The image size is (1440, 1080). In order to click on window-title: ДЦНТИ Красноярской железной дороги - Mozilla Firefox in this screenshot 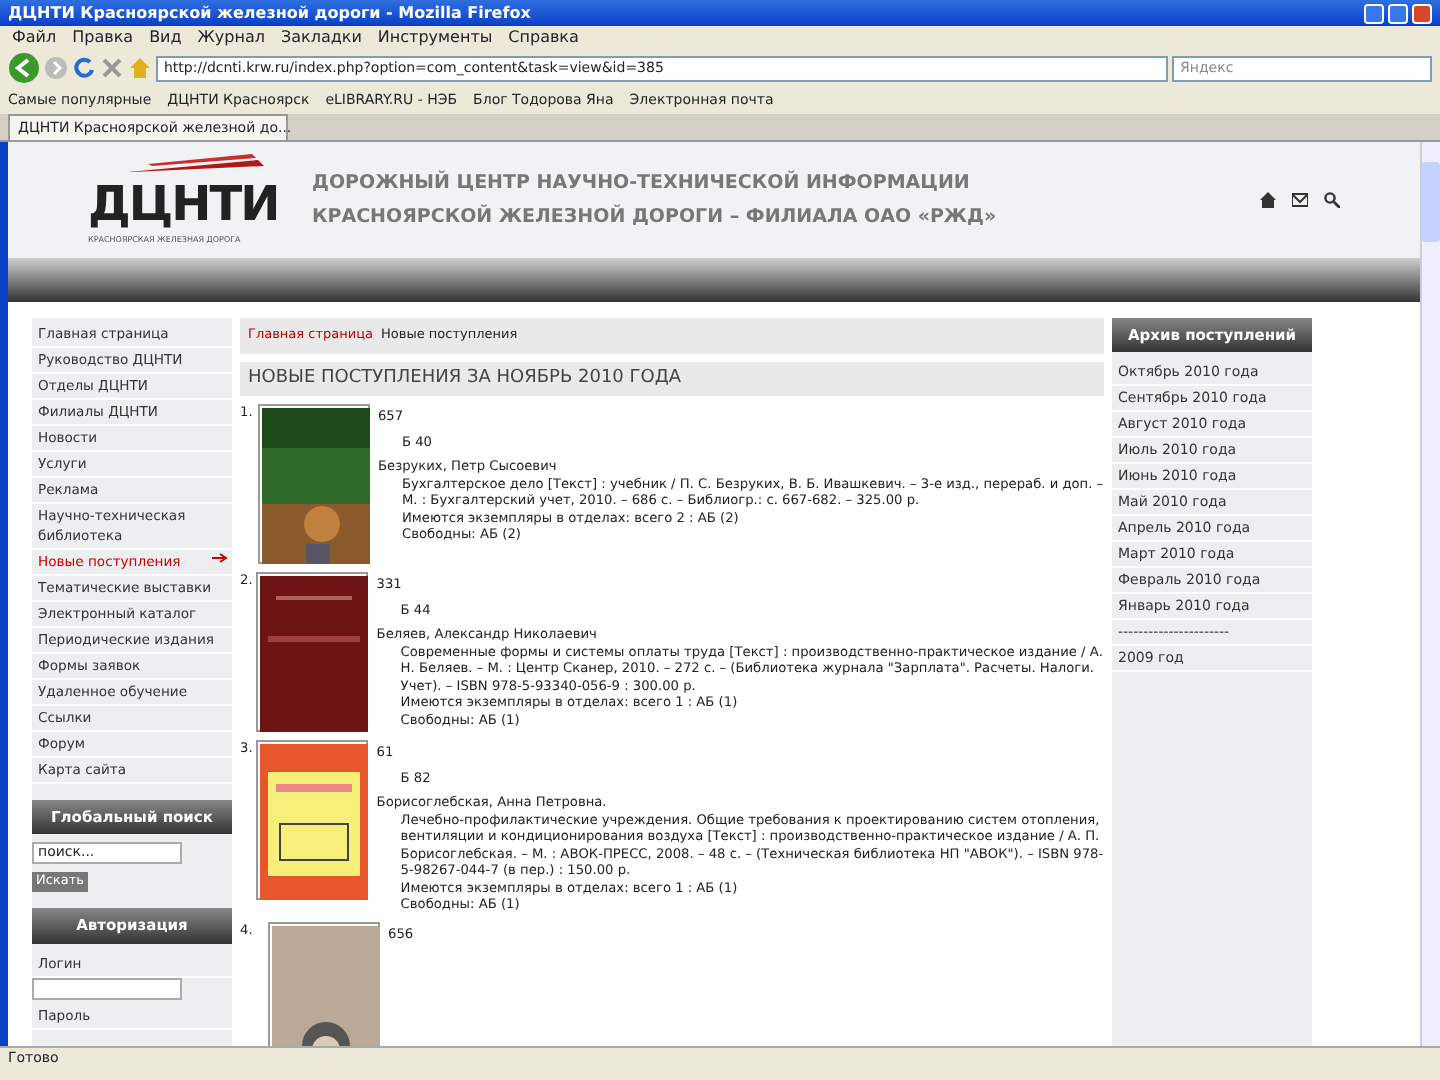, I will do `click(269, 13)`.